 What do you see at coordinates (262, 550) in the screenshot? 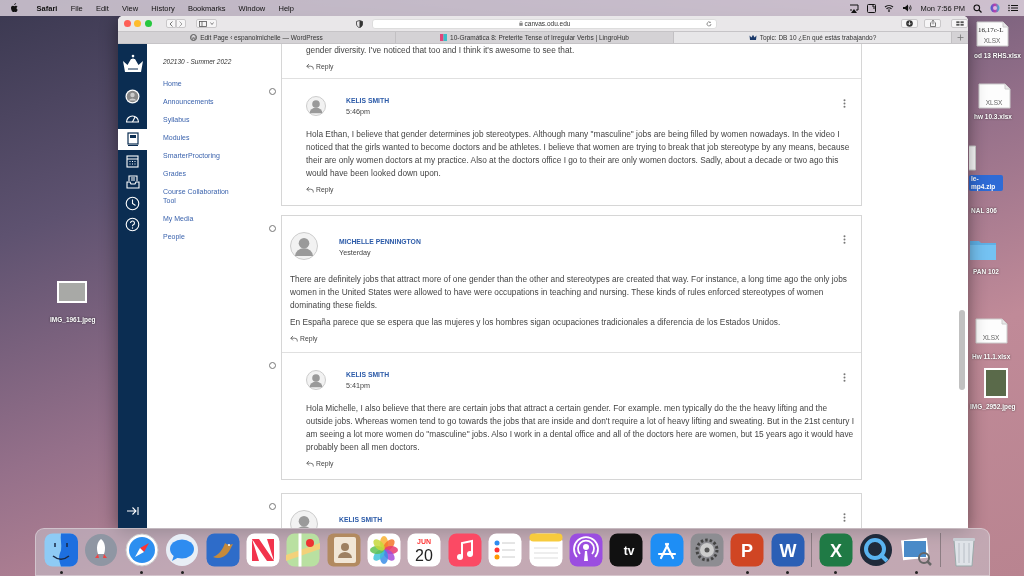
I see `news-icon` at bounding box center [262, 550].